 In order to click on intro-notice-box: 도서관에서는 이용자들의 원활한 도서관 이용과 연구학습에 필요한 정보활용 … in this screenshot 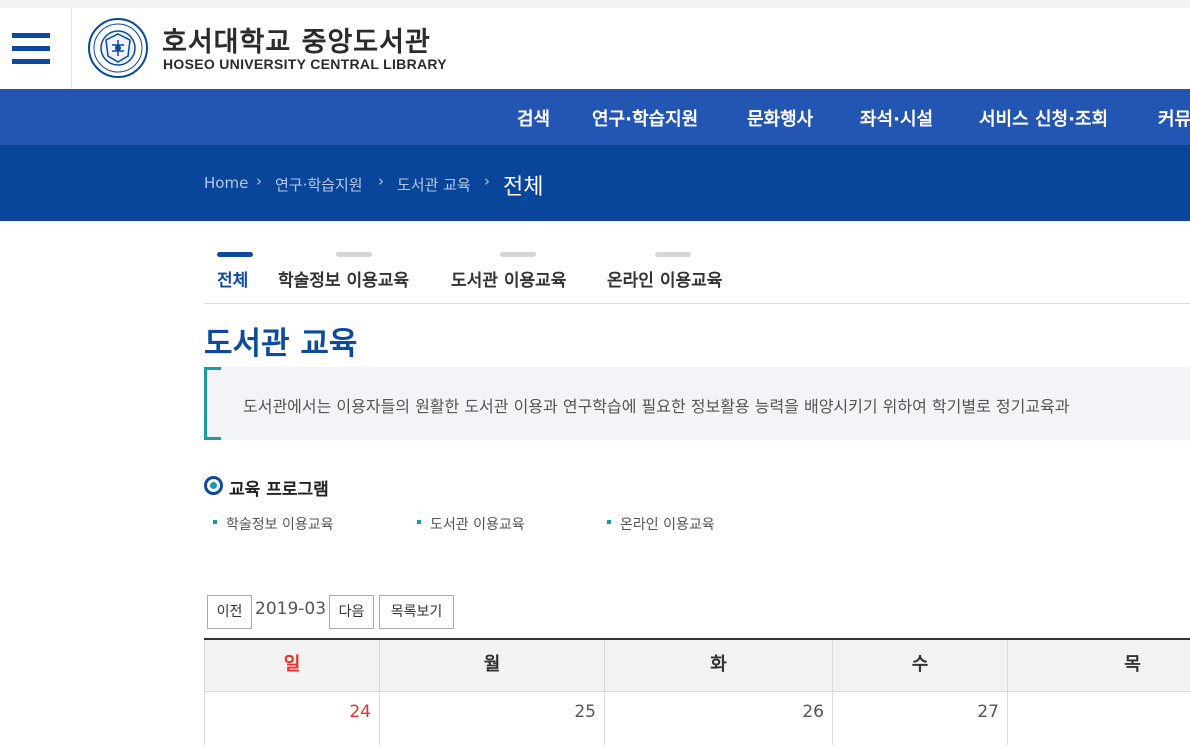, I will do `click(697, 403)`.